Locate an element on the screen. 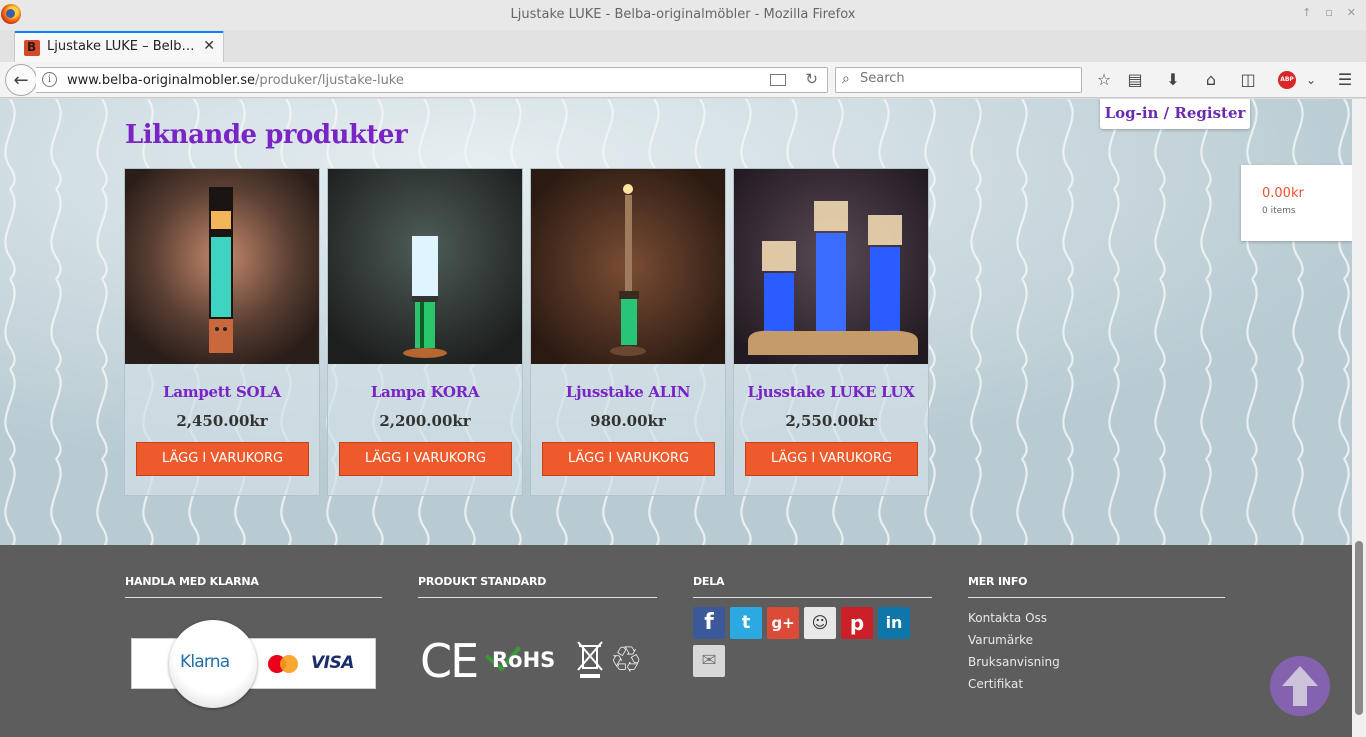 Image resolution: width=1366 pixels, height=737 pixels. product-price: 2,450.00kr is located at coordinates (222, 421).